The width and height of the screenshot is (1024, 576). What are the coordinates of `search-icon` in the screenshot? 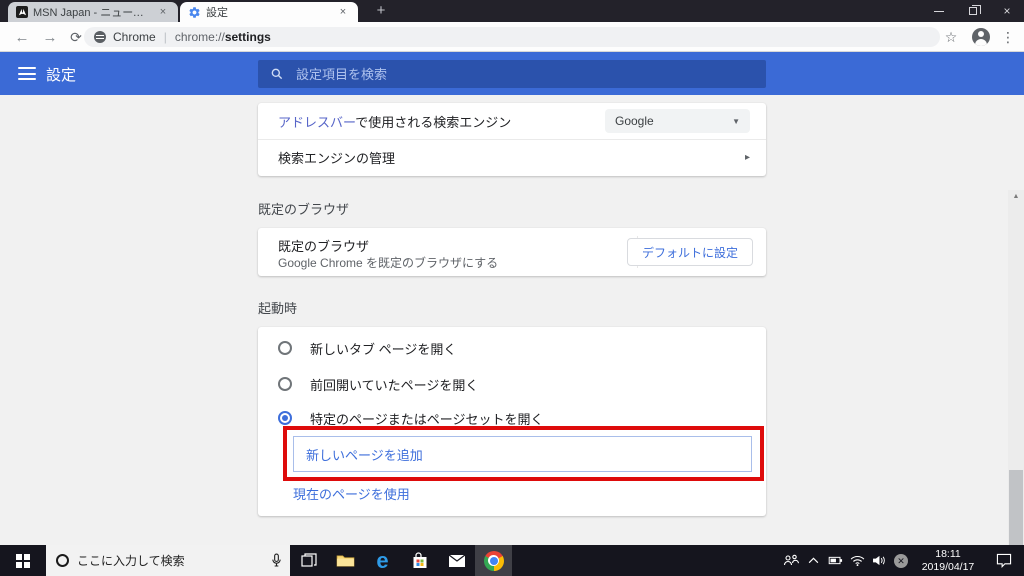 It's located at (277, 74).